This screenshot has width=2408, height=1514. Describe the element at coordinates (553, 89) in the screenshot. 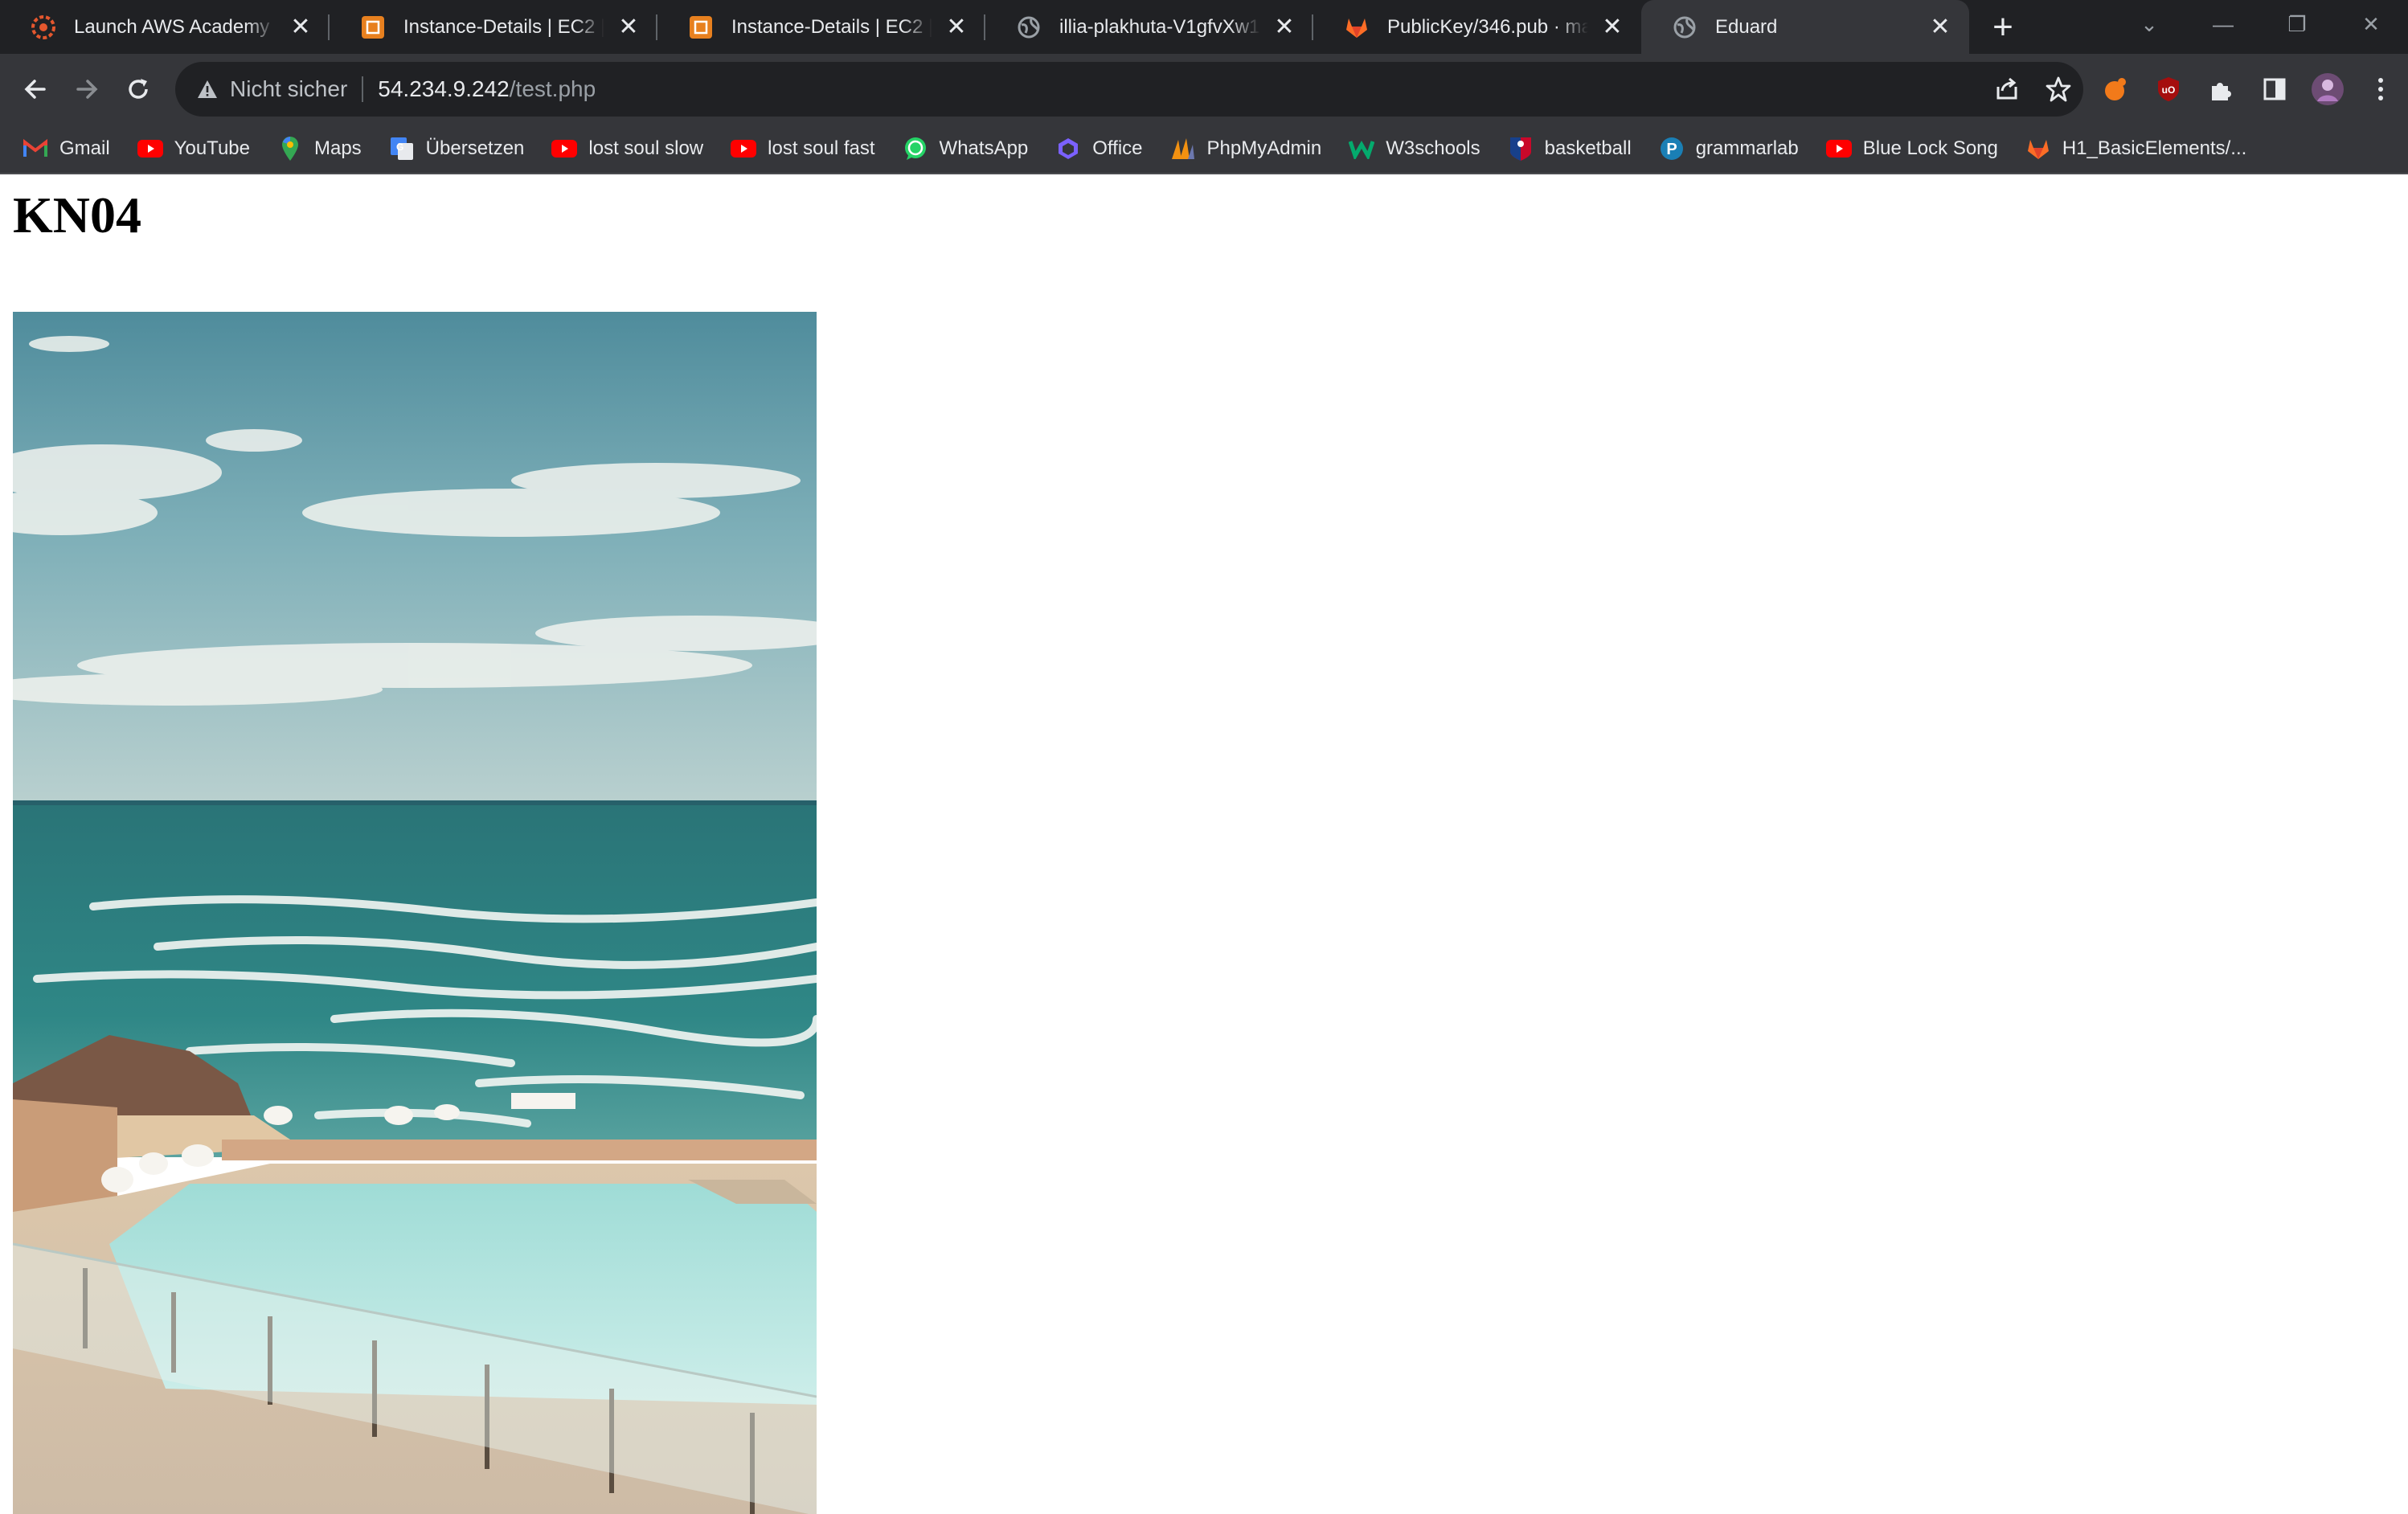

I see `url-path: /test.php` at that location.